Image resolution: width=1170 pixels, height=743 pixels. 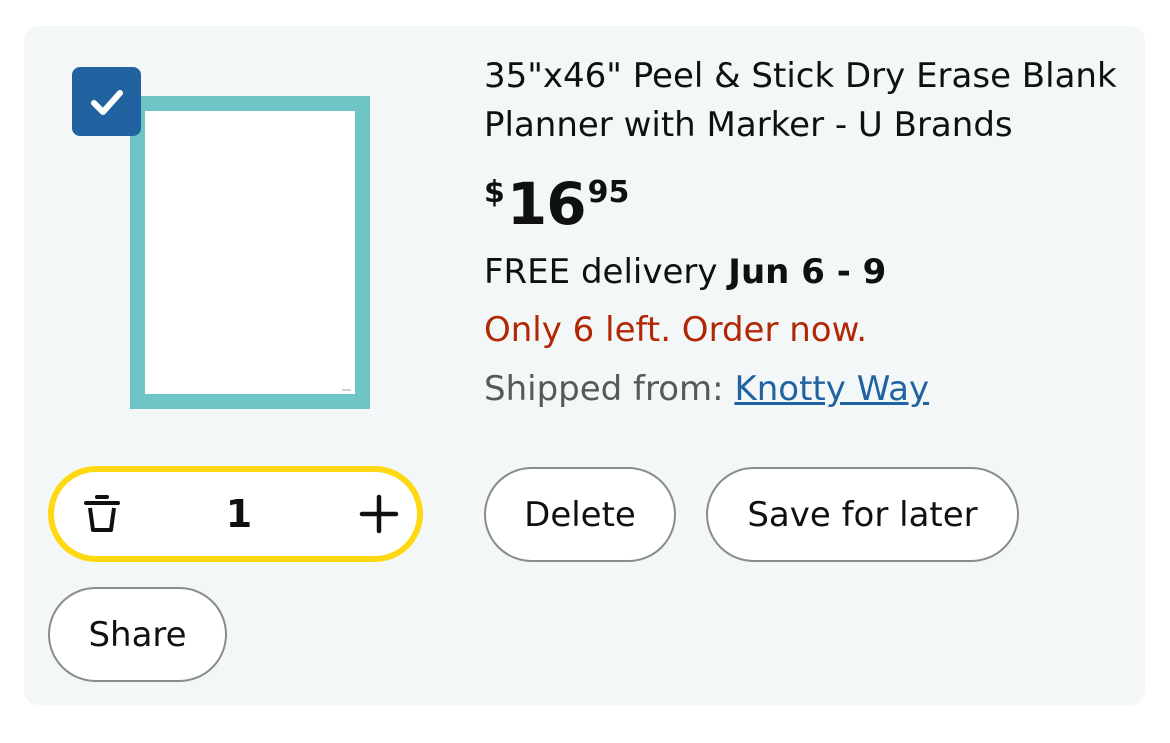 I want to click on plus-icon, so click(x=379, y=514).